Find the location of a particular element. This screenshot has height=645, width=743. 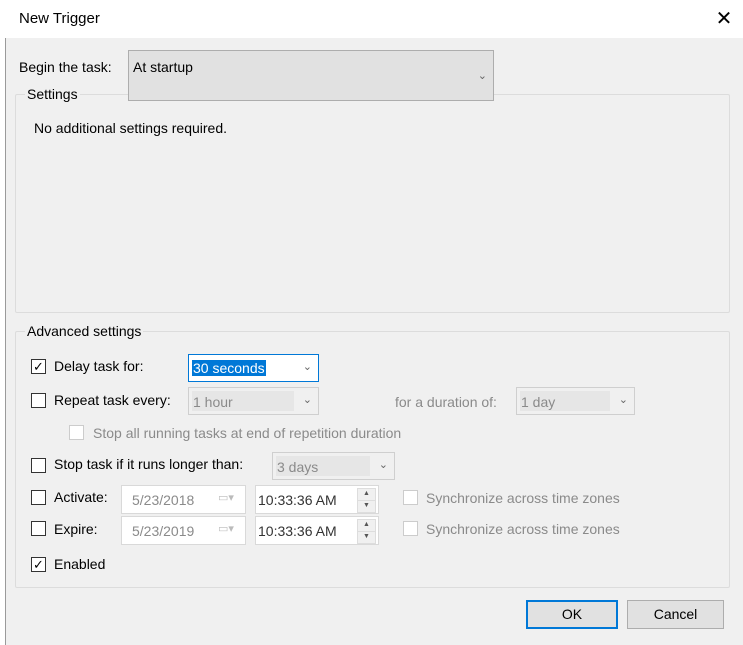

delay-task-checkbox: ✓ is located at coordinates (38, 366).